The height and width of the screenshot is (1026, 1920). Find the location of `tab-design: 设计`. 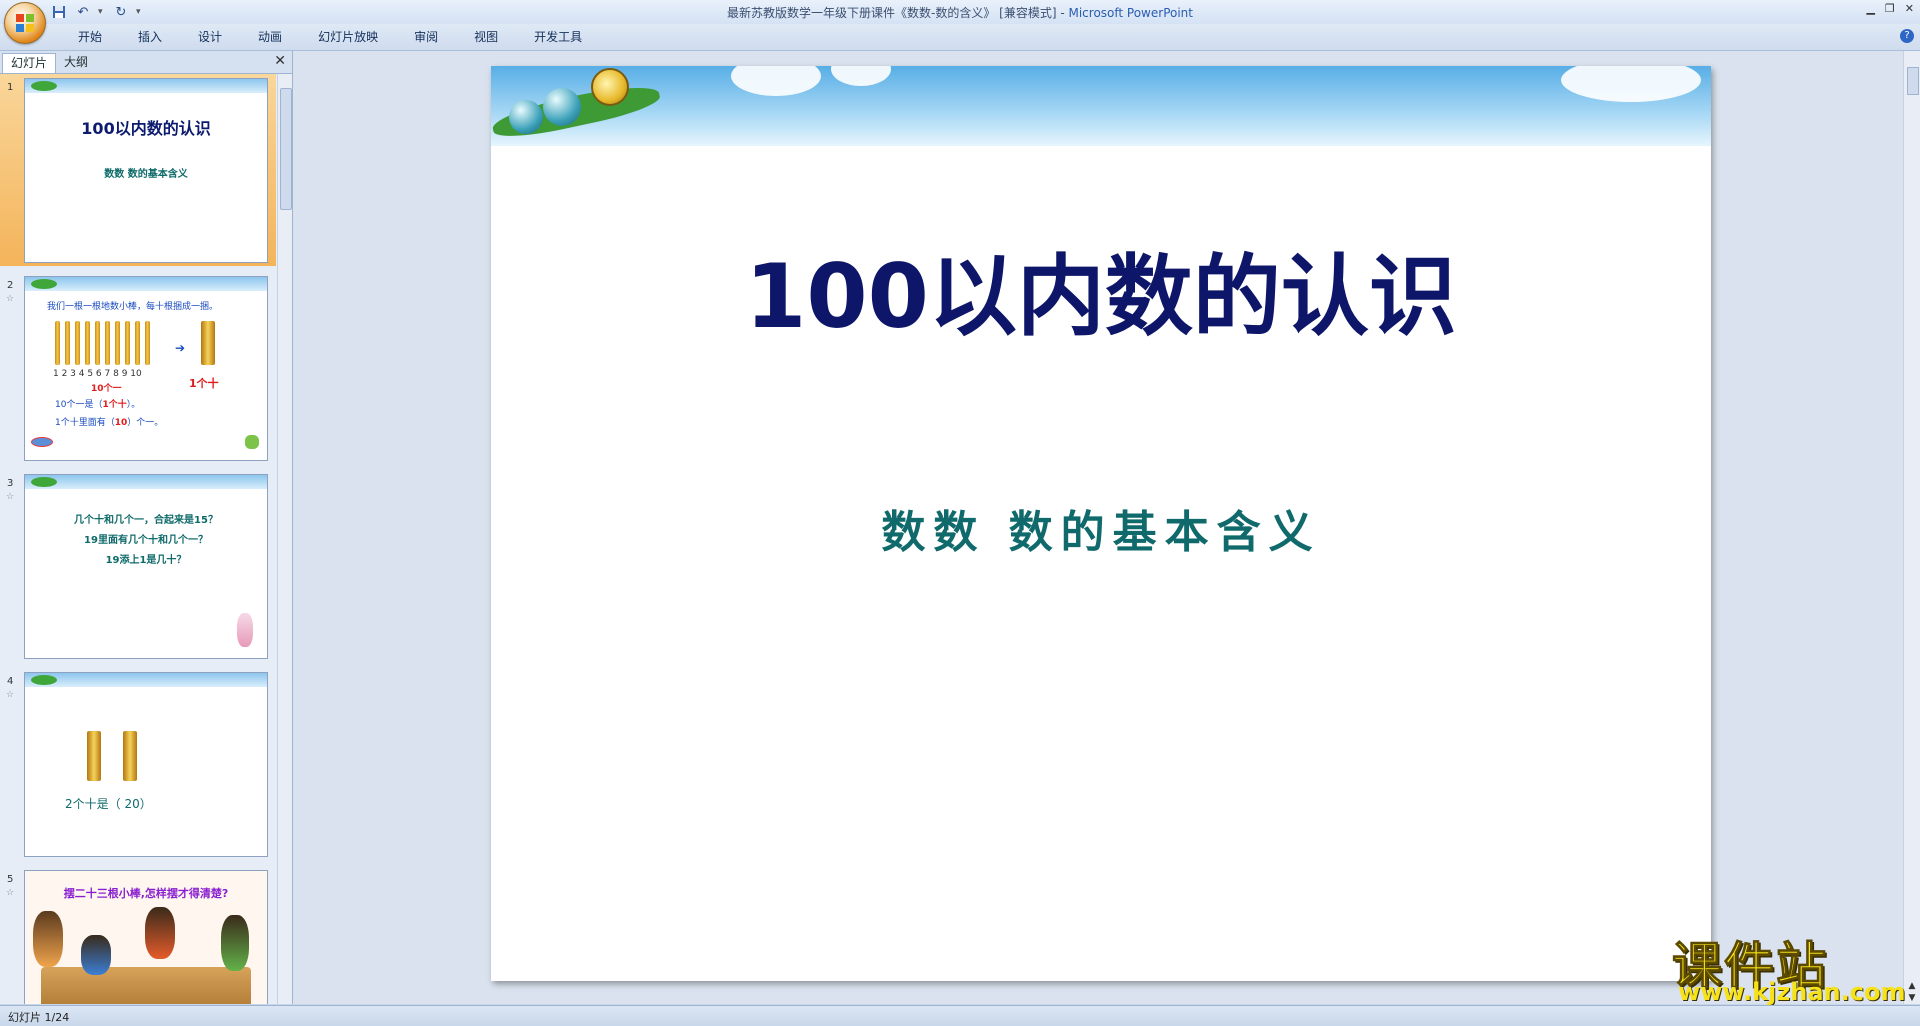

tab-design: 设计 is located at coordinates (210, 37).